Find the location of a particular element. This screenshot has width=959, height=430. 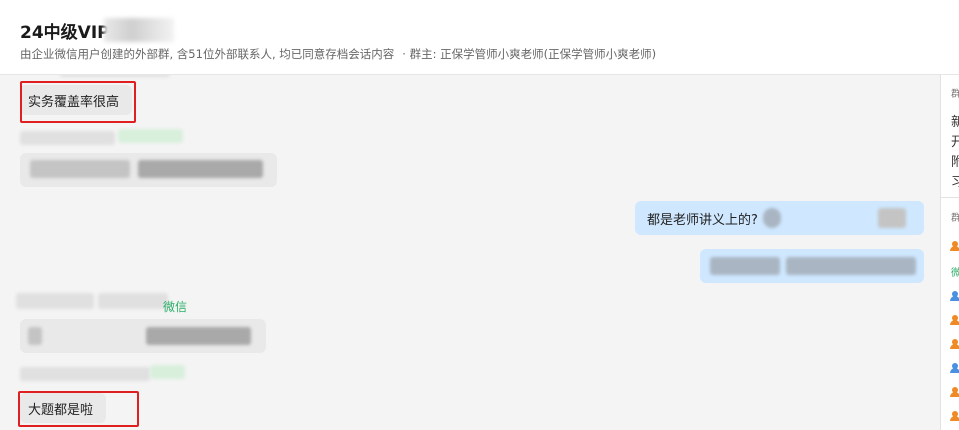

redacted-title-suffix is located at coordinates (139, 30).